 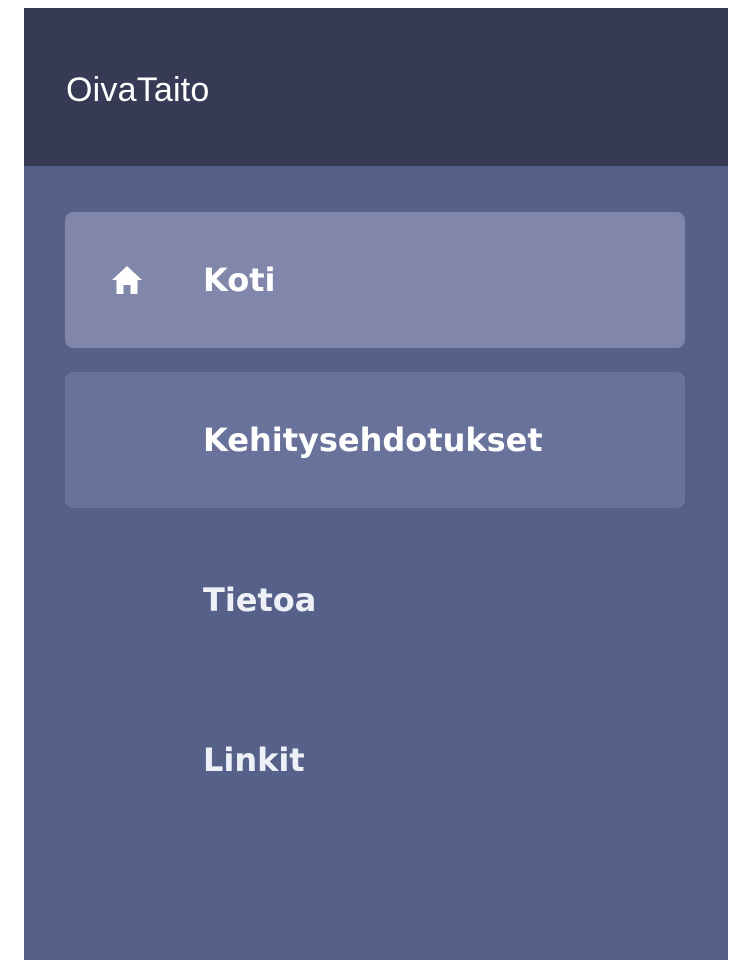 I want to click on sidebar-item-label: Linkit, so click(x=254, y=760).